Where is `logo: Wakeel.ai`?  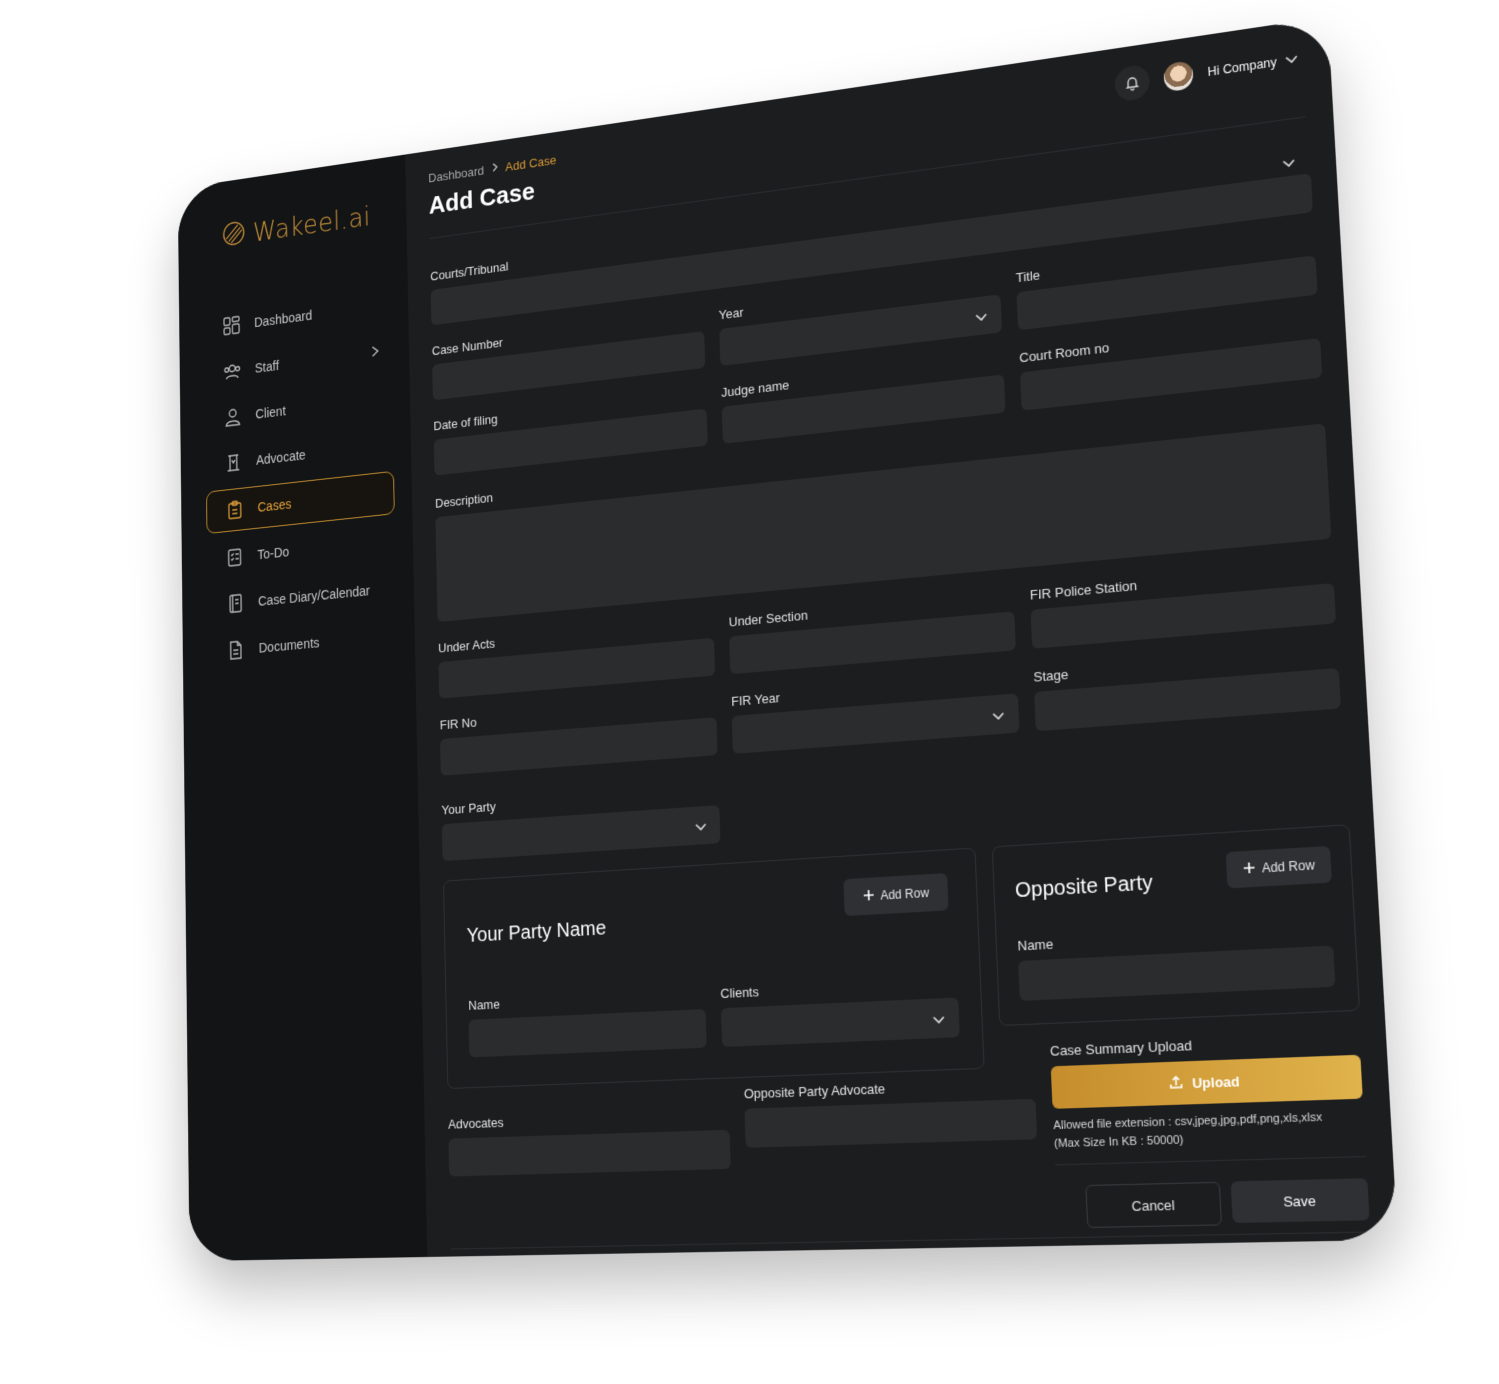
logo: Wakeel.ai is located at coordinates (296, 226).